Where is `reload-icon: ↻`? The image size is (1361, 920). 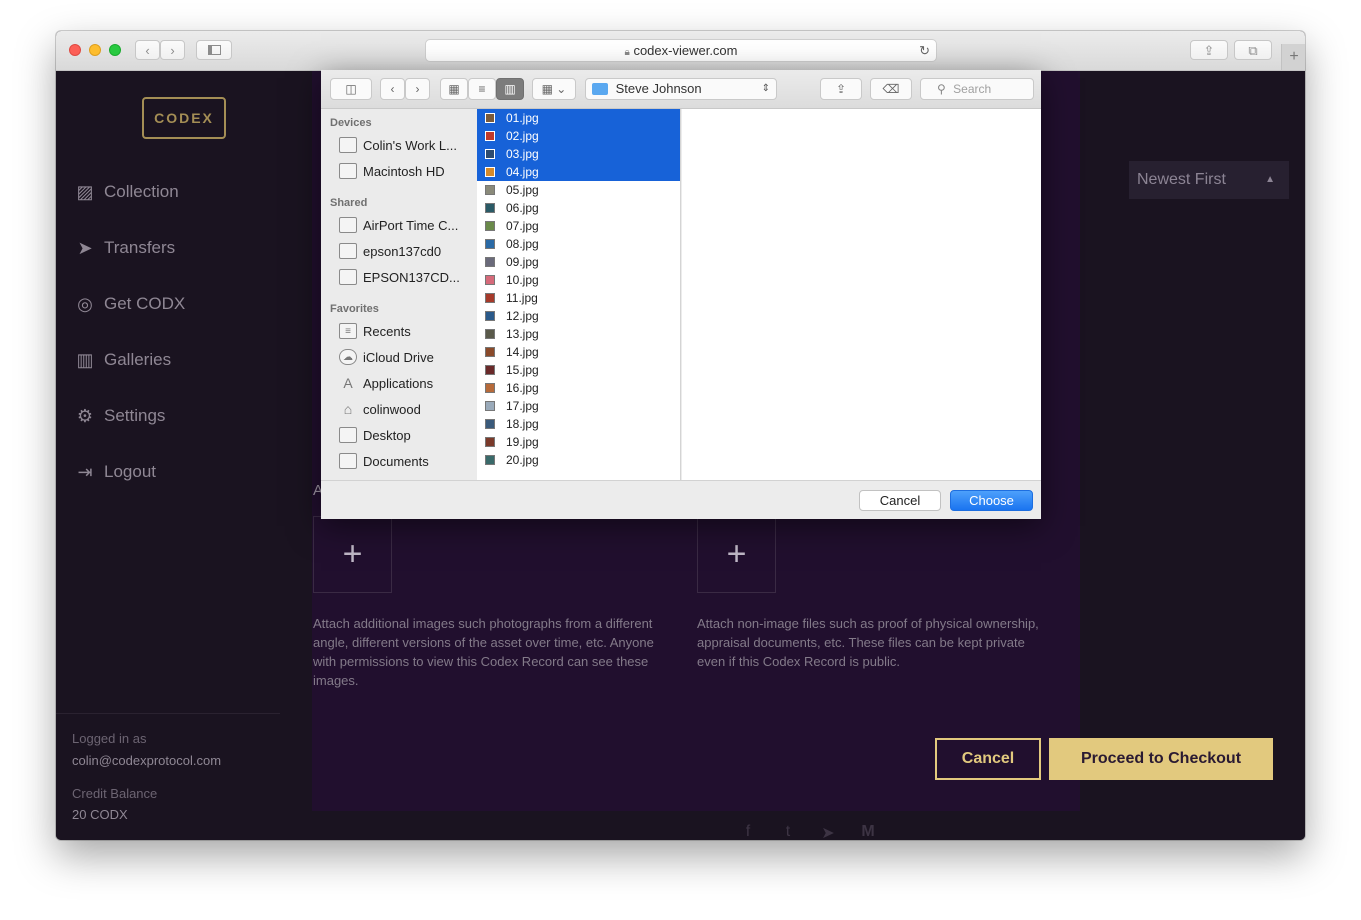
reload-icon: ↻ is located at coordinates (924, 50).